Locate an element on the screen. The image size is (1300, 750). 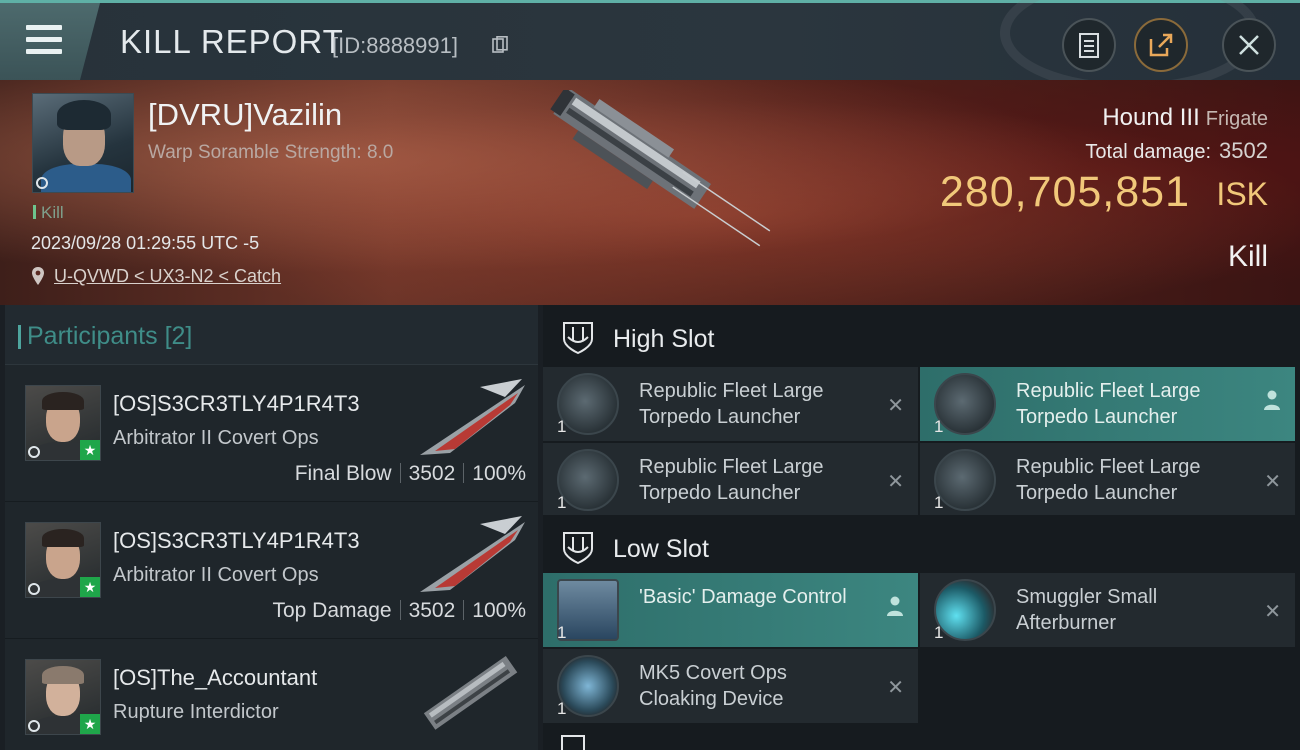
close-icon is located at coordinates (1249, 45).